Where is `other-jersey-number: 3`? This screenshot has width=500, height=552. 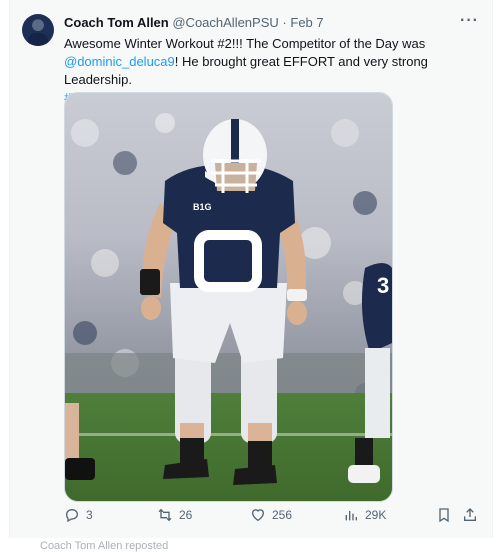 other-jersey-number: 3 is located at coordinates (383, 285).